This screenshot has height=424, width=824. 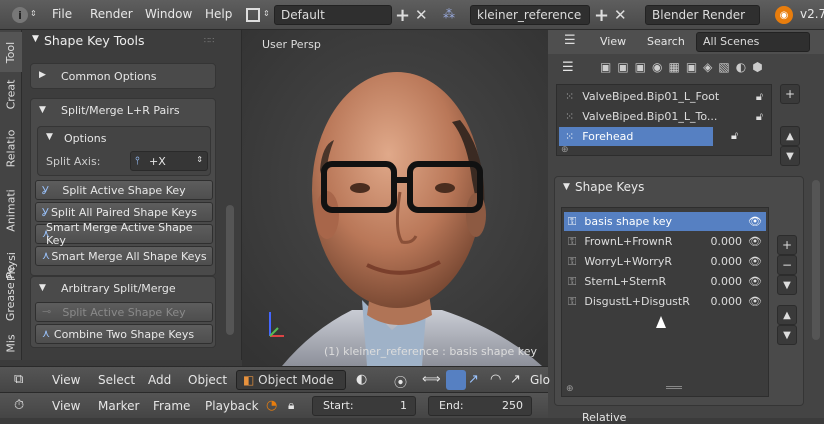 I want to click on move-shape-key-up-button: ▲, so click(x=787, y=315).